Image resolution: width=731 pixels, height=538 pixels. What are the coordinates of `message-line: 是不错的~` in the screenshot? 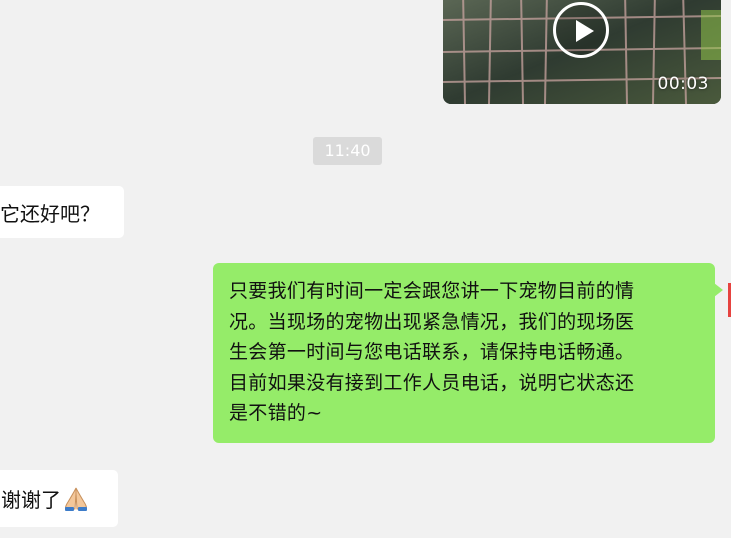 It's located at (276, 413).